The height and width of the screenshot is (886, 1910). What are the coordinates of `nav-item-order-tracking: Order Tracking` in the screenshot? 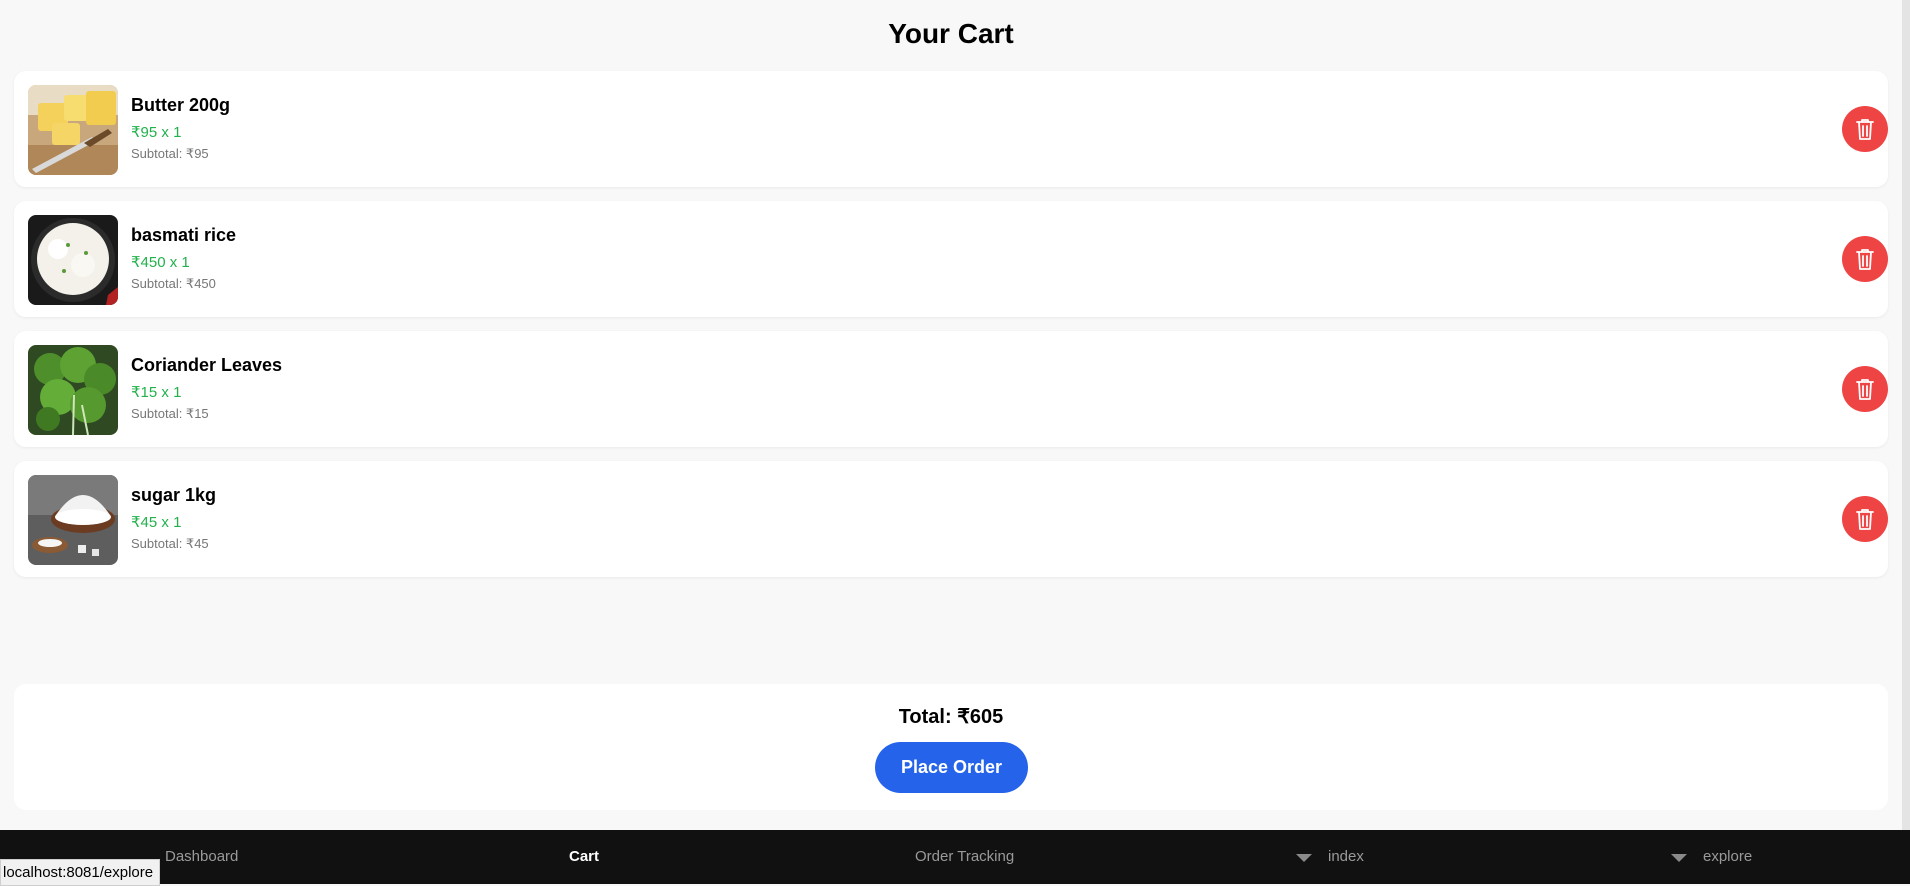 It's located at (964, 856).